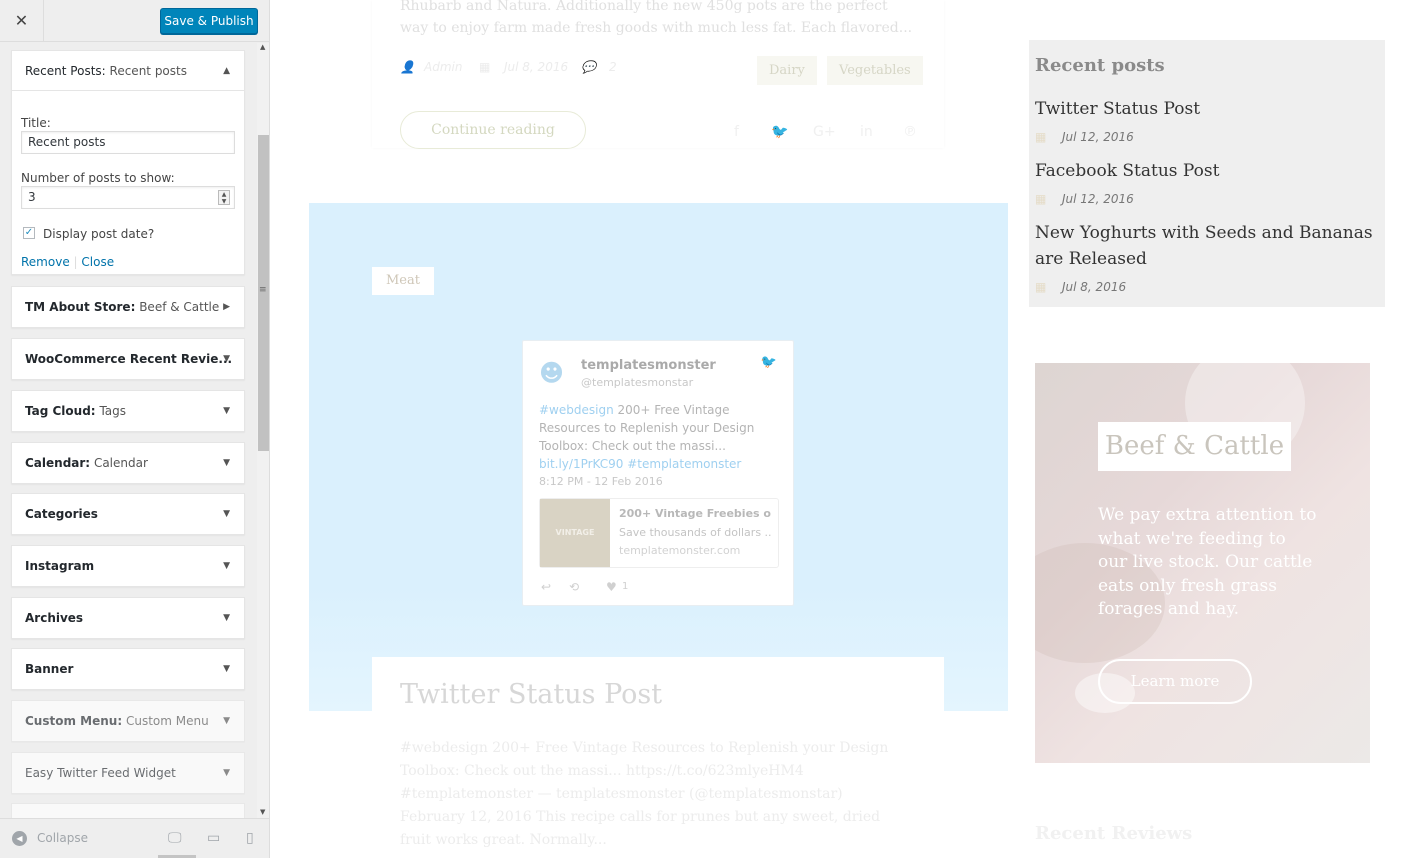 This screenshot has height=858, width=1409. I want to click on widget-type: Instagram, so click(60, 566).